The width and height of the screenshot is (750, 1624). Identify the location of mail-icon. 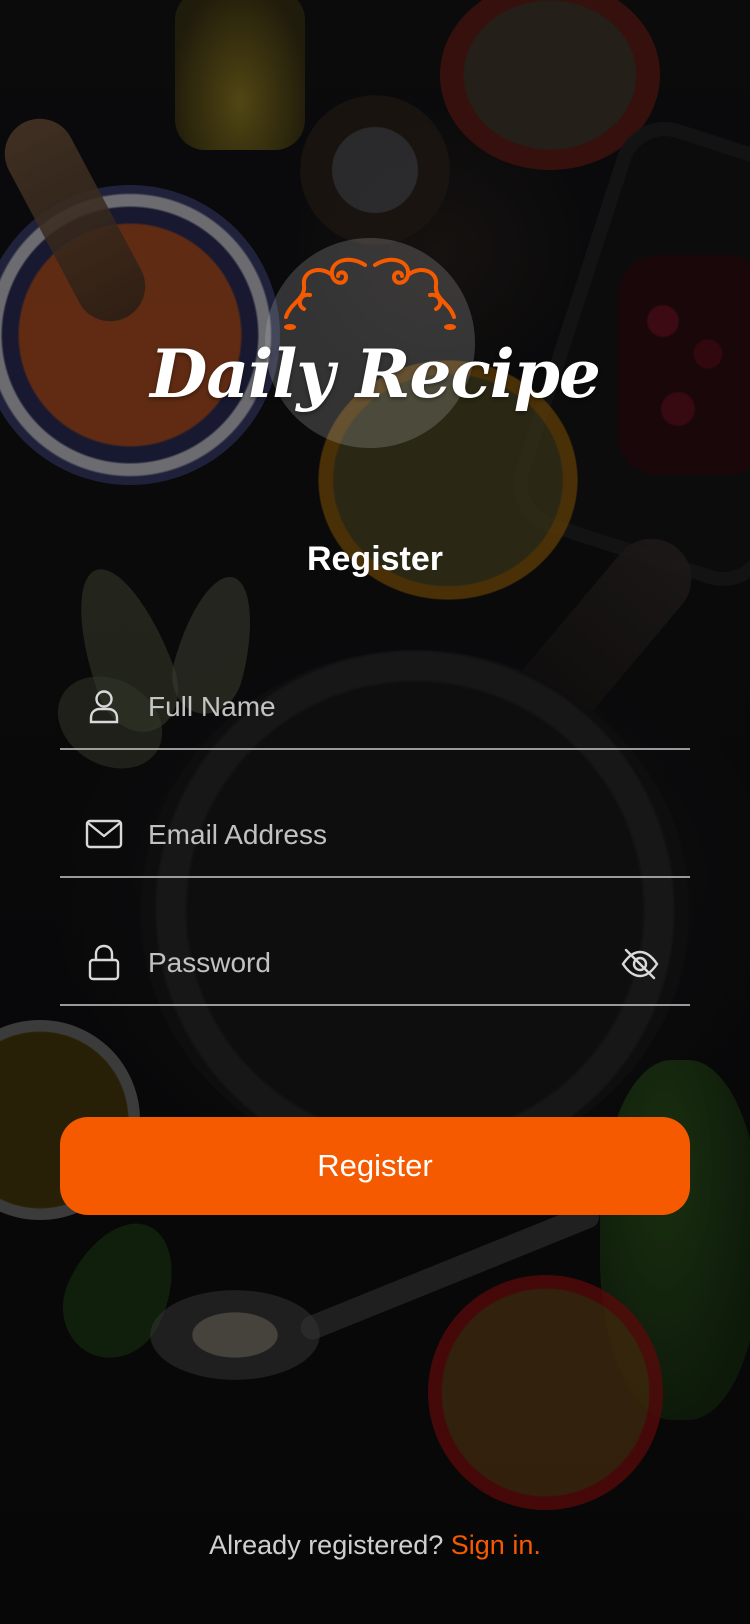
(104, 834).